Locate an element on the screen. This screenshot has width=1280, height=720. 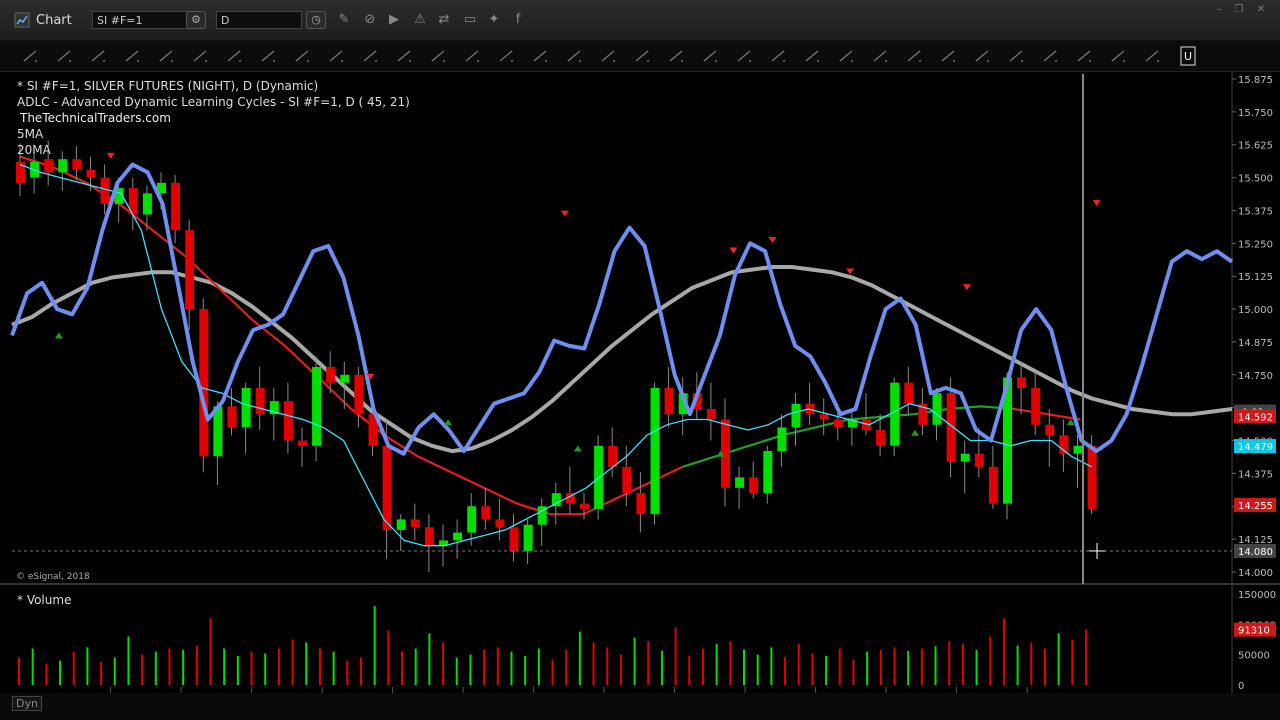
svg-text: U is located at coordinates (1188, 56).